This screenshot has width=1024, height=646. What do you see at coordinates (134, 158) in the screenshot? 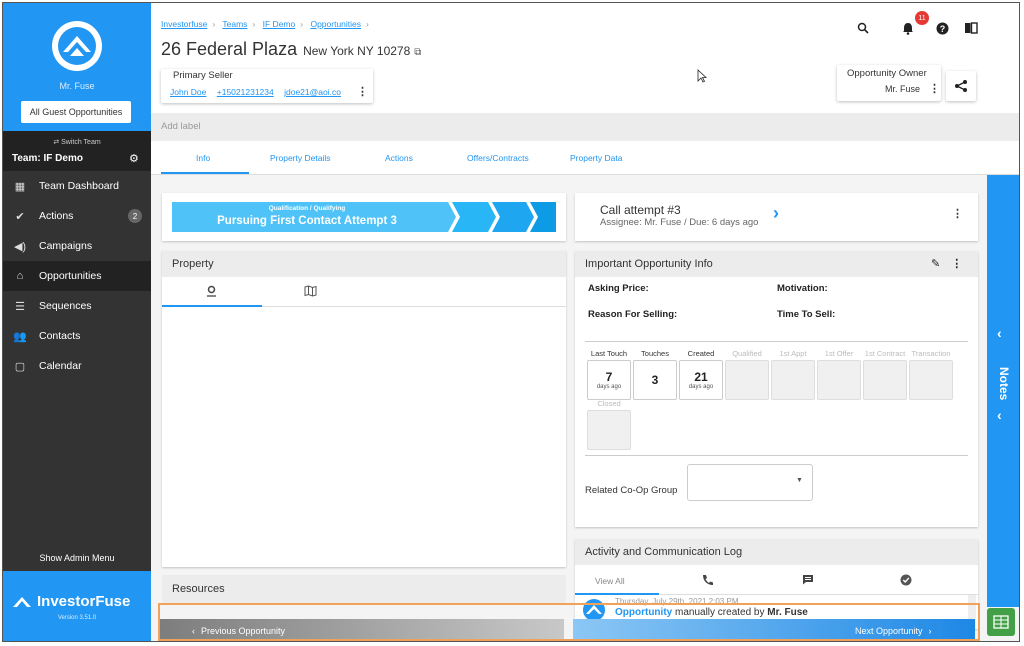
I see `gear-icon: ⚙` at bounding box center [134, 158].